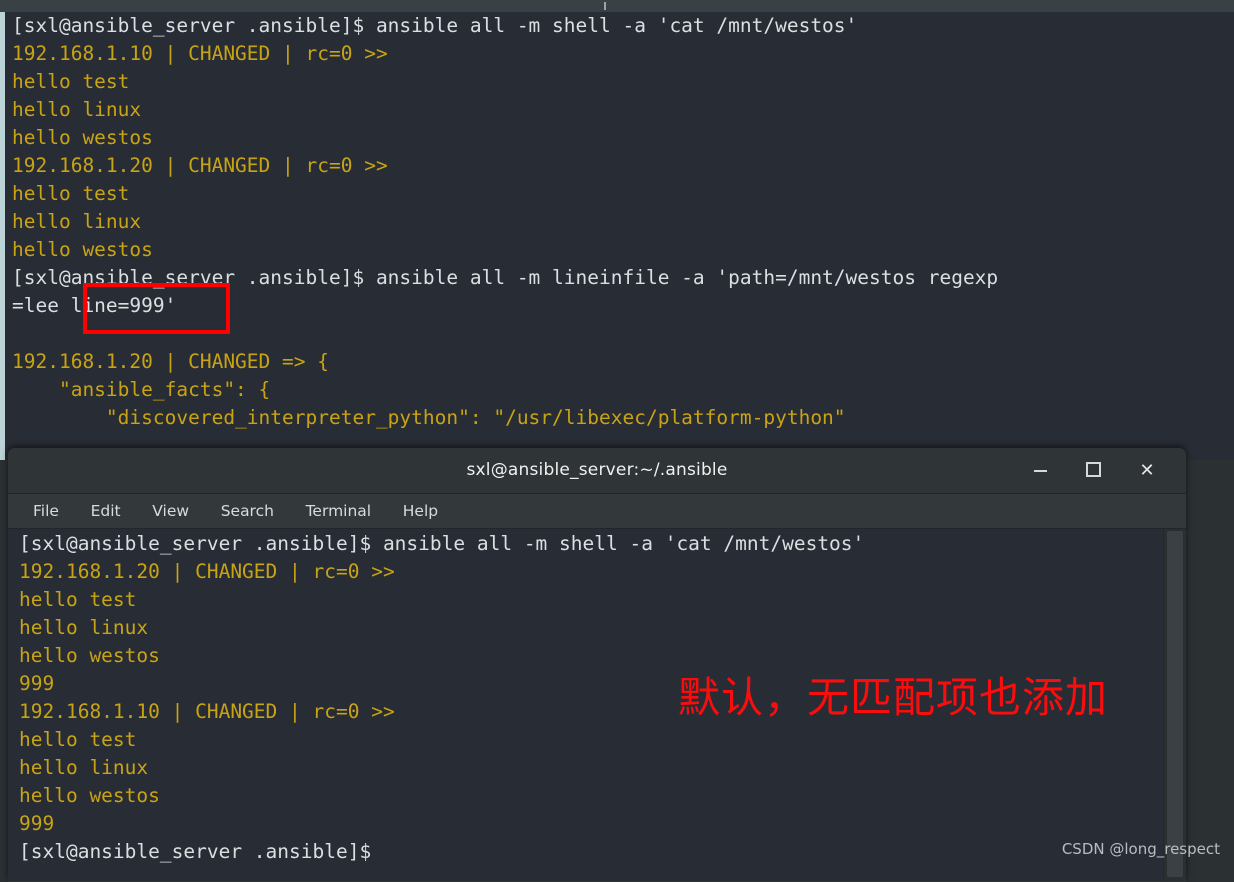 This screenshot has width=1234, height=882. I want to click on titlebar-tick-mark, so click(605, 6).